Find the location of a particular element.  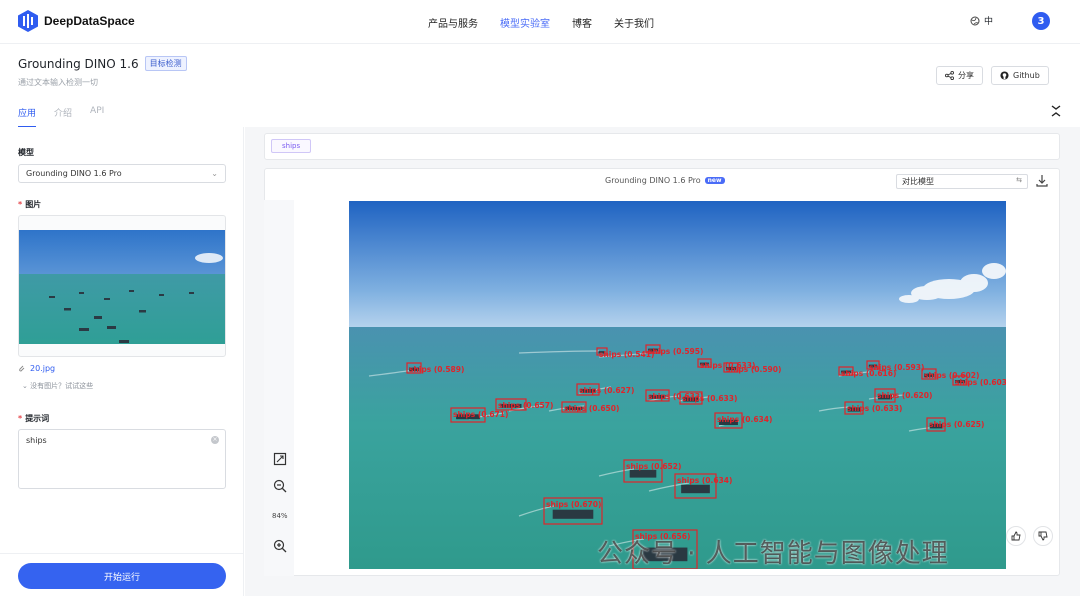

sample-images-toggle: ⌄ 没有图片？试试这些 is located at coordinates (57, 386).